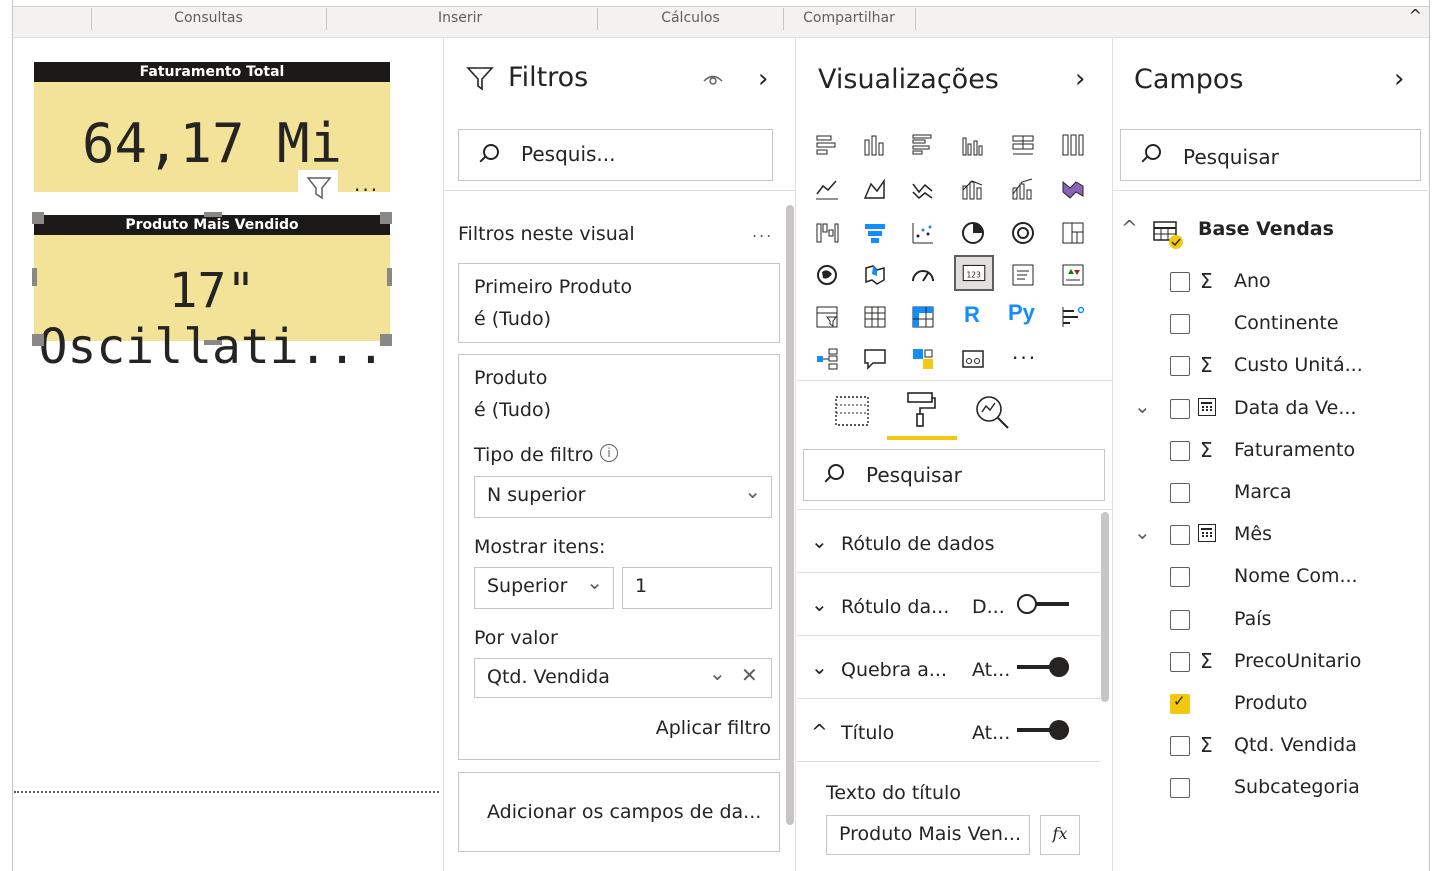  I want to click on qna-icon, so click(875, 359).